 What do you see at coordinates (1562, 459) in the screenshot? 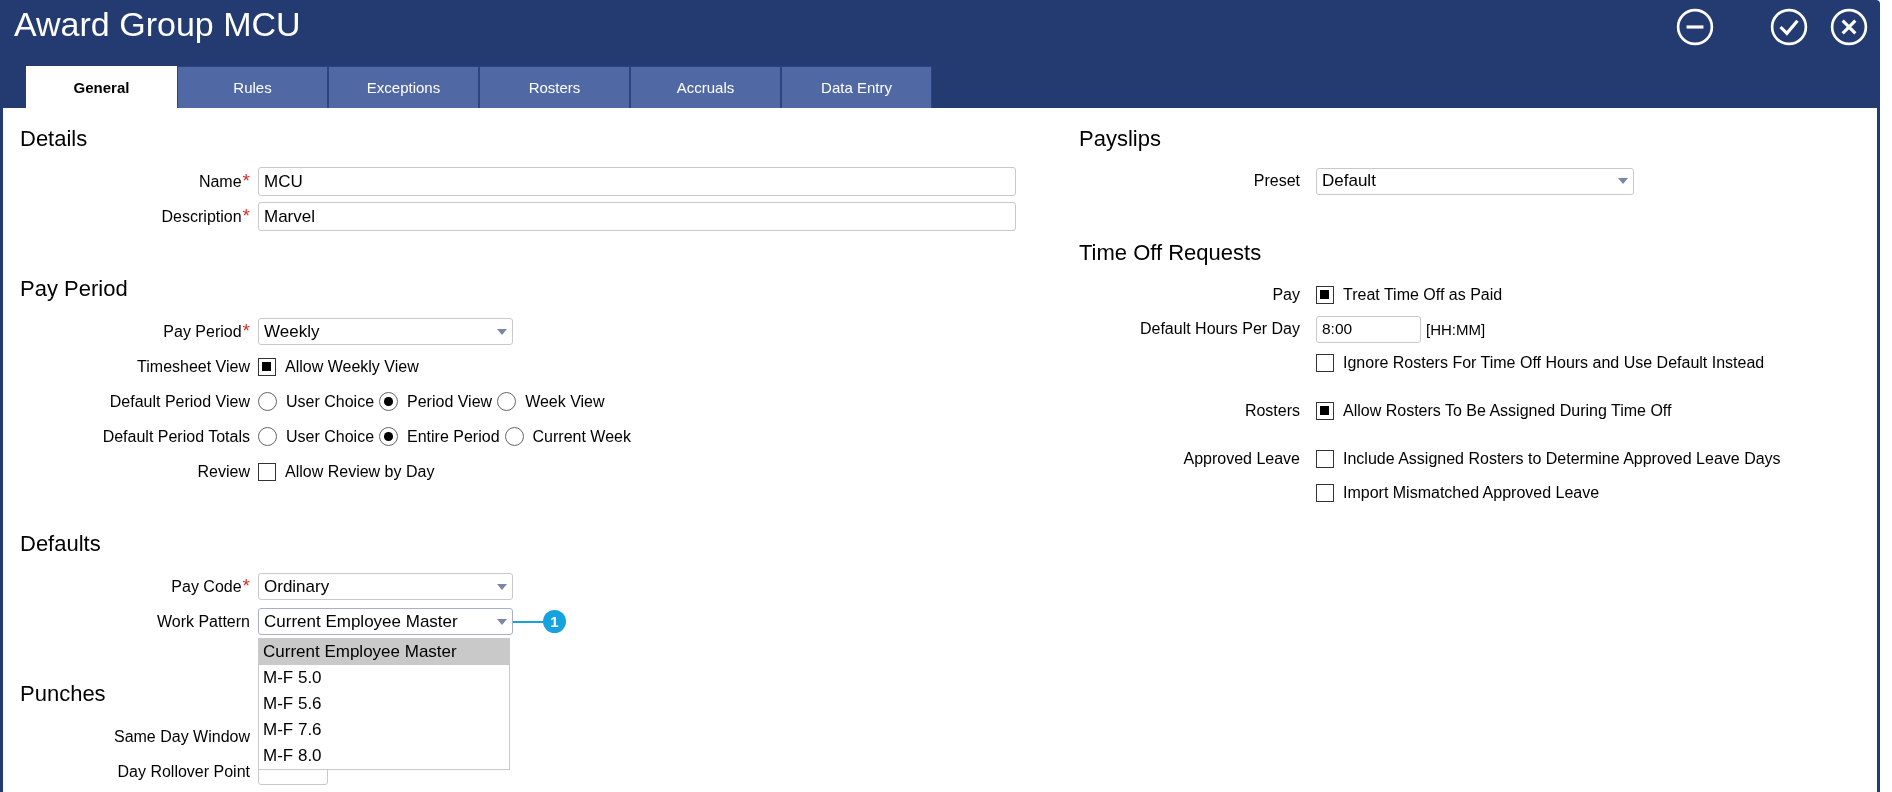
I see `checkbox-label: Include Assigned Rosters to Determine Approved Leave Days` at bounding box center [1562, 459].